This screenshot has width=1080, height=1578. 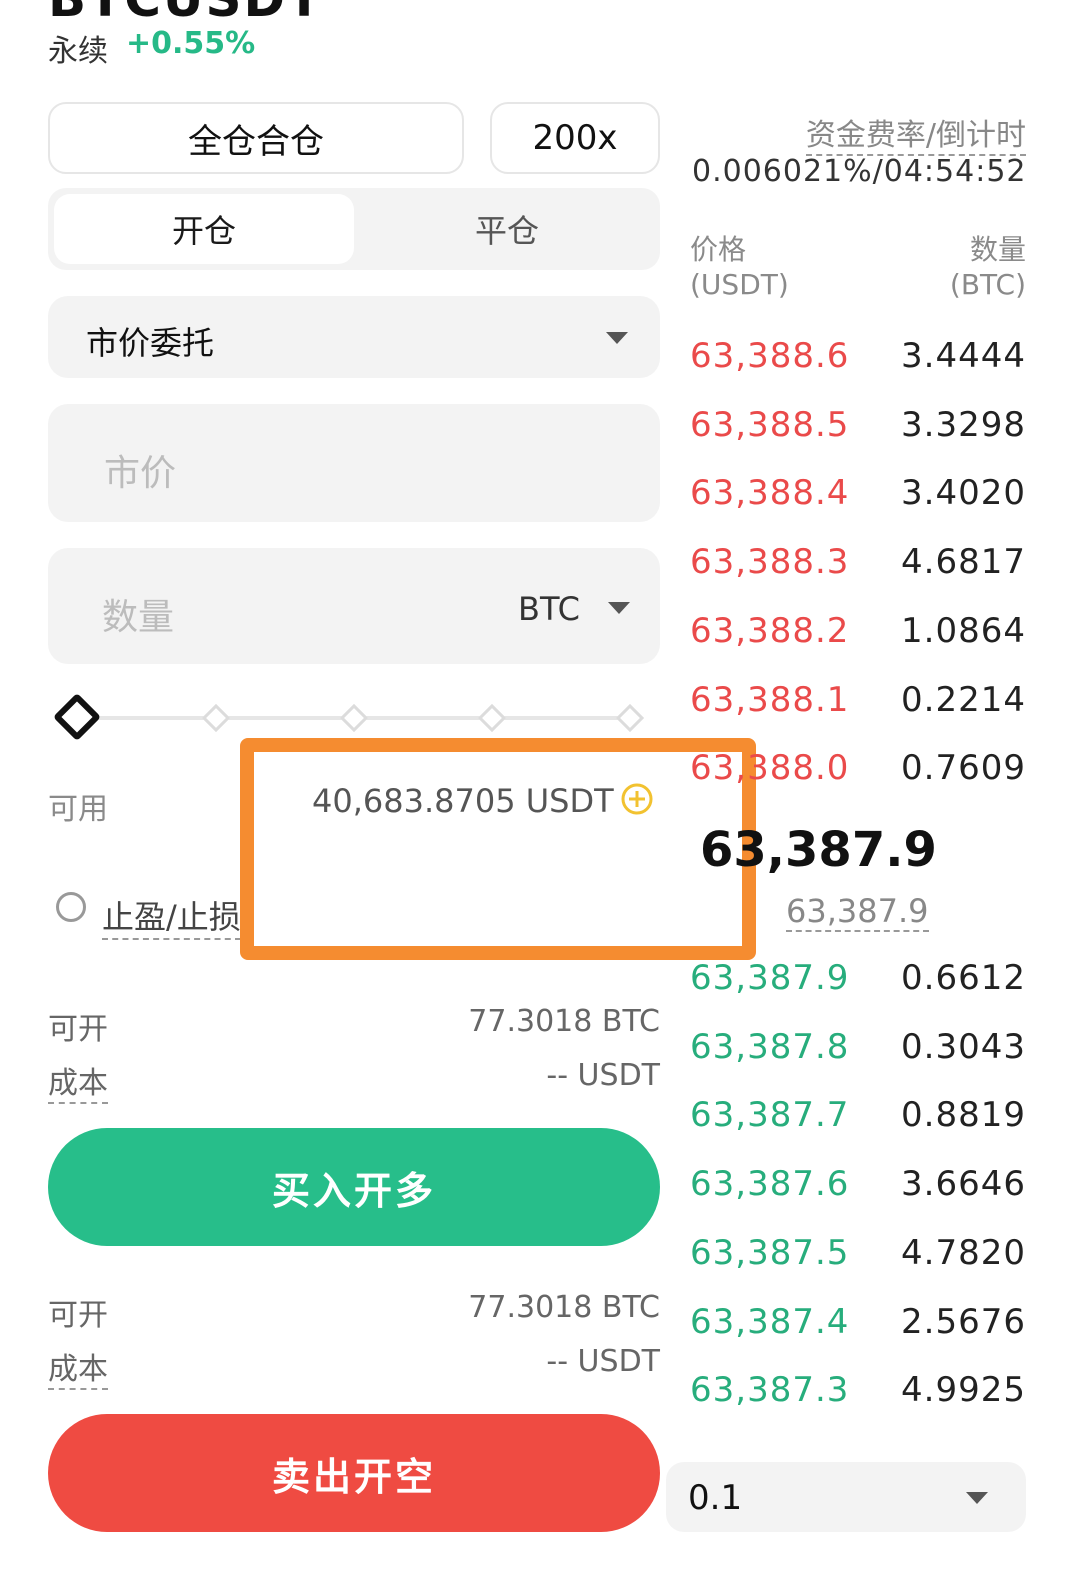 I want to click on ask-row: 63,388.4 3.4020, so click(x=858, y=493).